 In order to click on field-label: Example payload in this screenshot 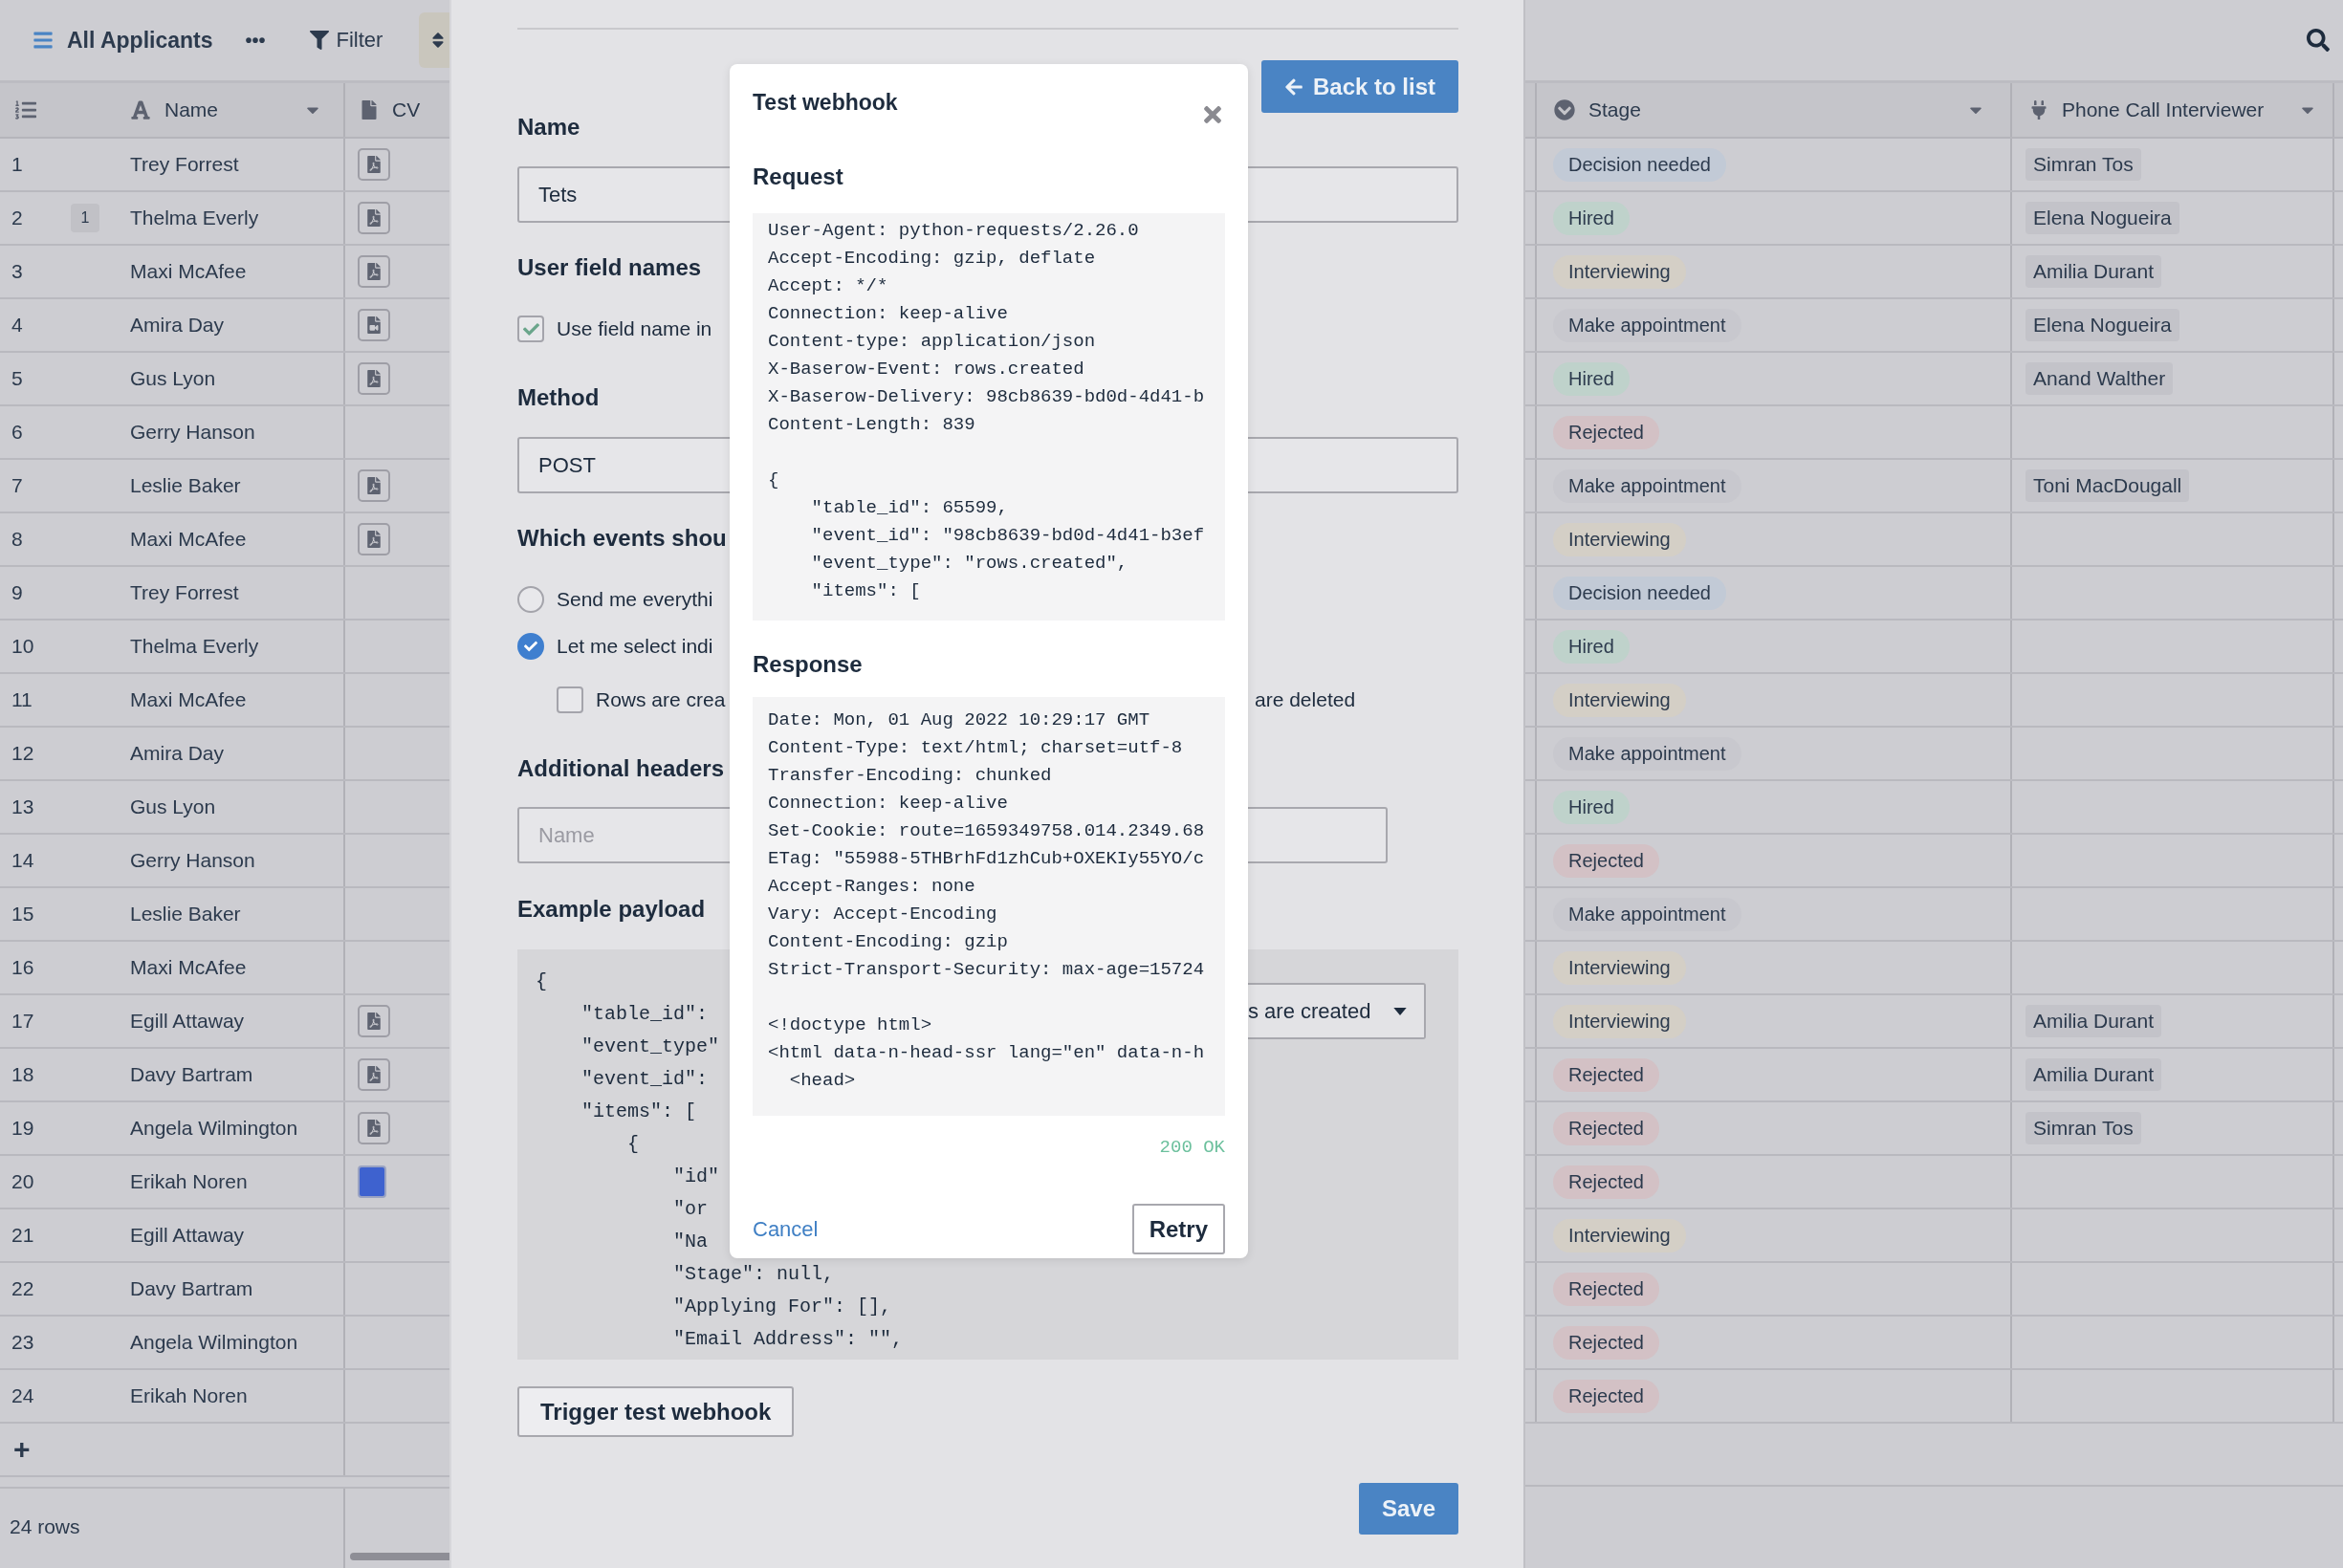, I will do `click(612, 909)`.